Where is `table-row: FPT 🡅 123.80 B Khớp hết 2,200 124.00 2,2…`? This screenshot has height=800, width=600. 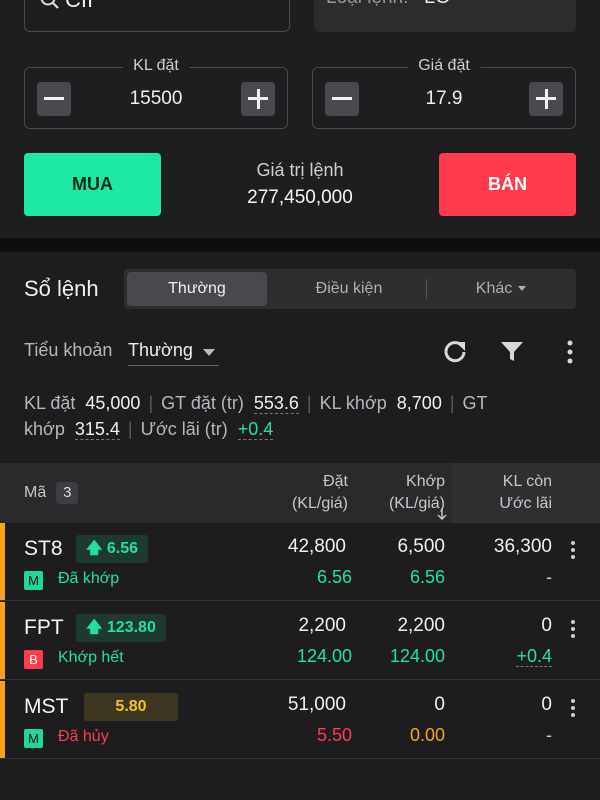
table-row: FPT 🡅 123.80 B Khớp hết 2,200 124.00 2,2… is located at coordinates (300, 641).